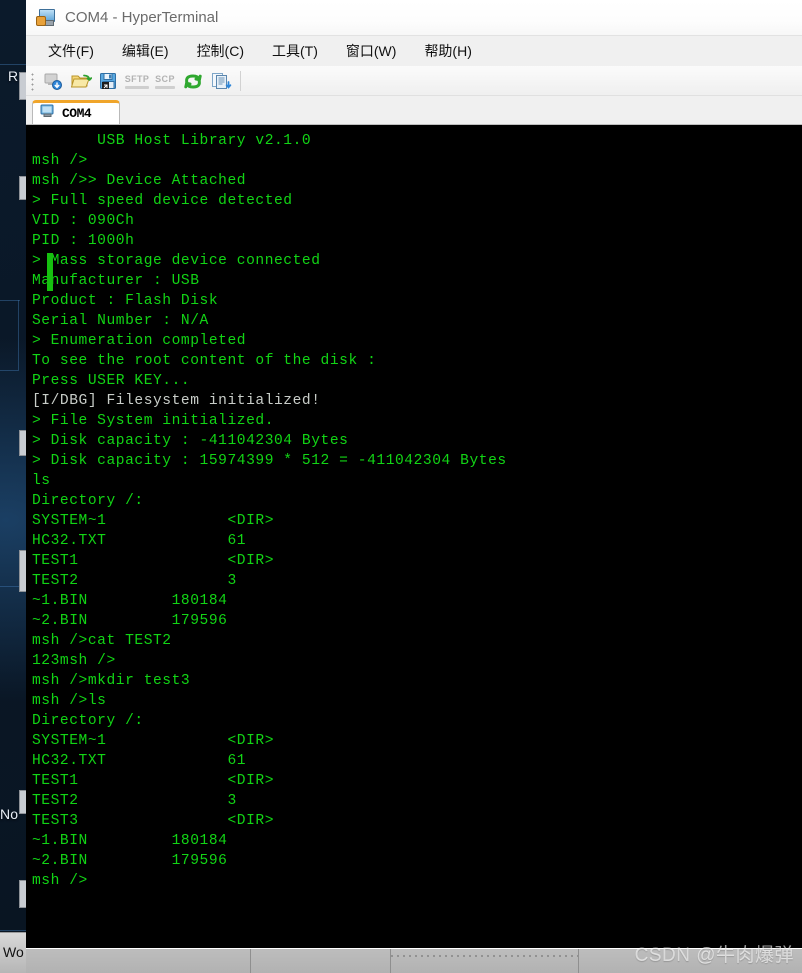 This screenshot has width=802, height=973. Describe the element at coordinates (190, 441) in the screenshot. I see `terminal-line: > Disk capacity : -411042304 Bytes` at that location.